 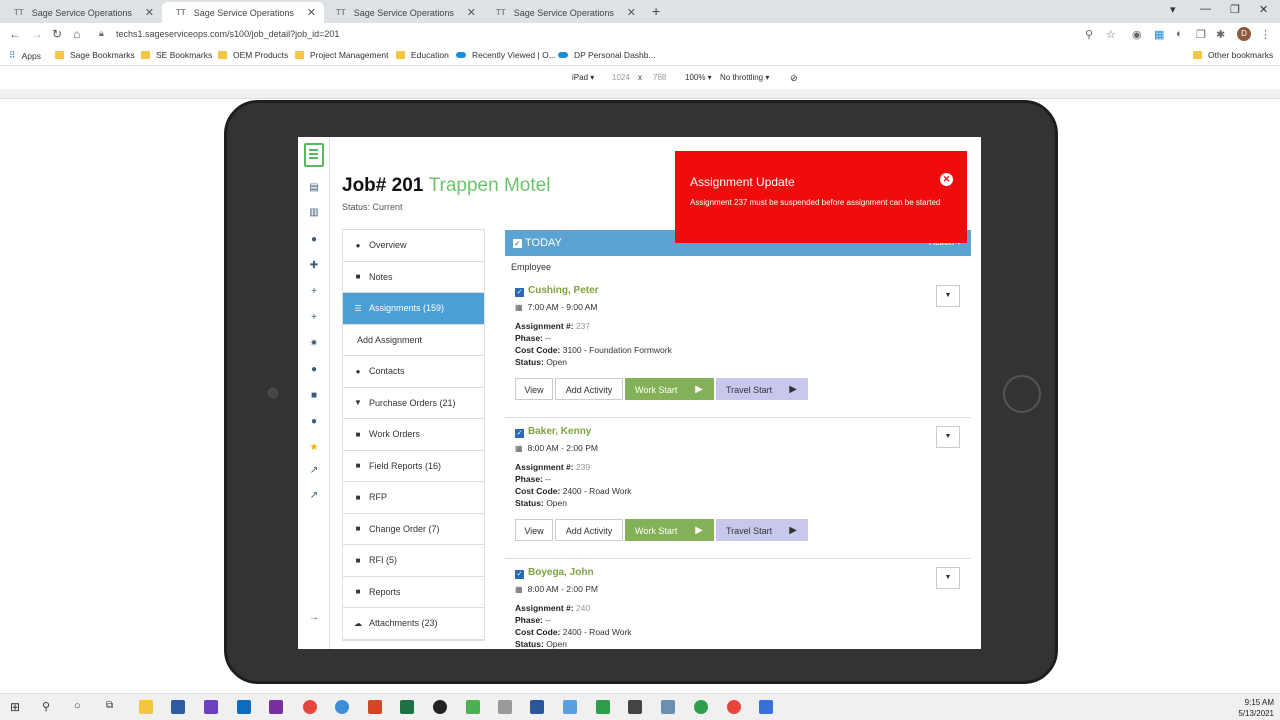 What do you see at coordinates (1265, 34) in the screenshot?
I see `browser-menu-icon: ⋮` at bounding box center [1265, 34].